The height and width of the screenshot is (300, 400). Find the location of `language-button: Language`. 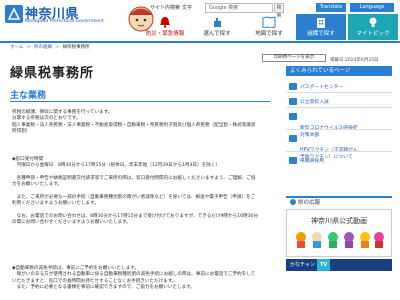

language-button: Language is located at coordinates (372, 7).